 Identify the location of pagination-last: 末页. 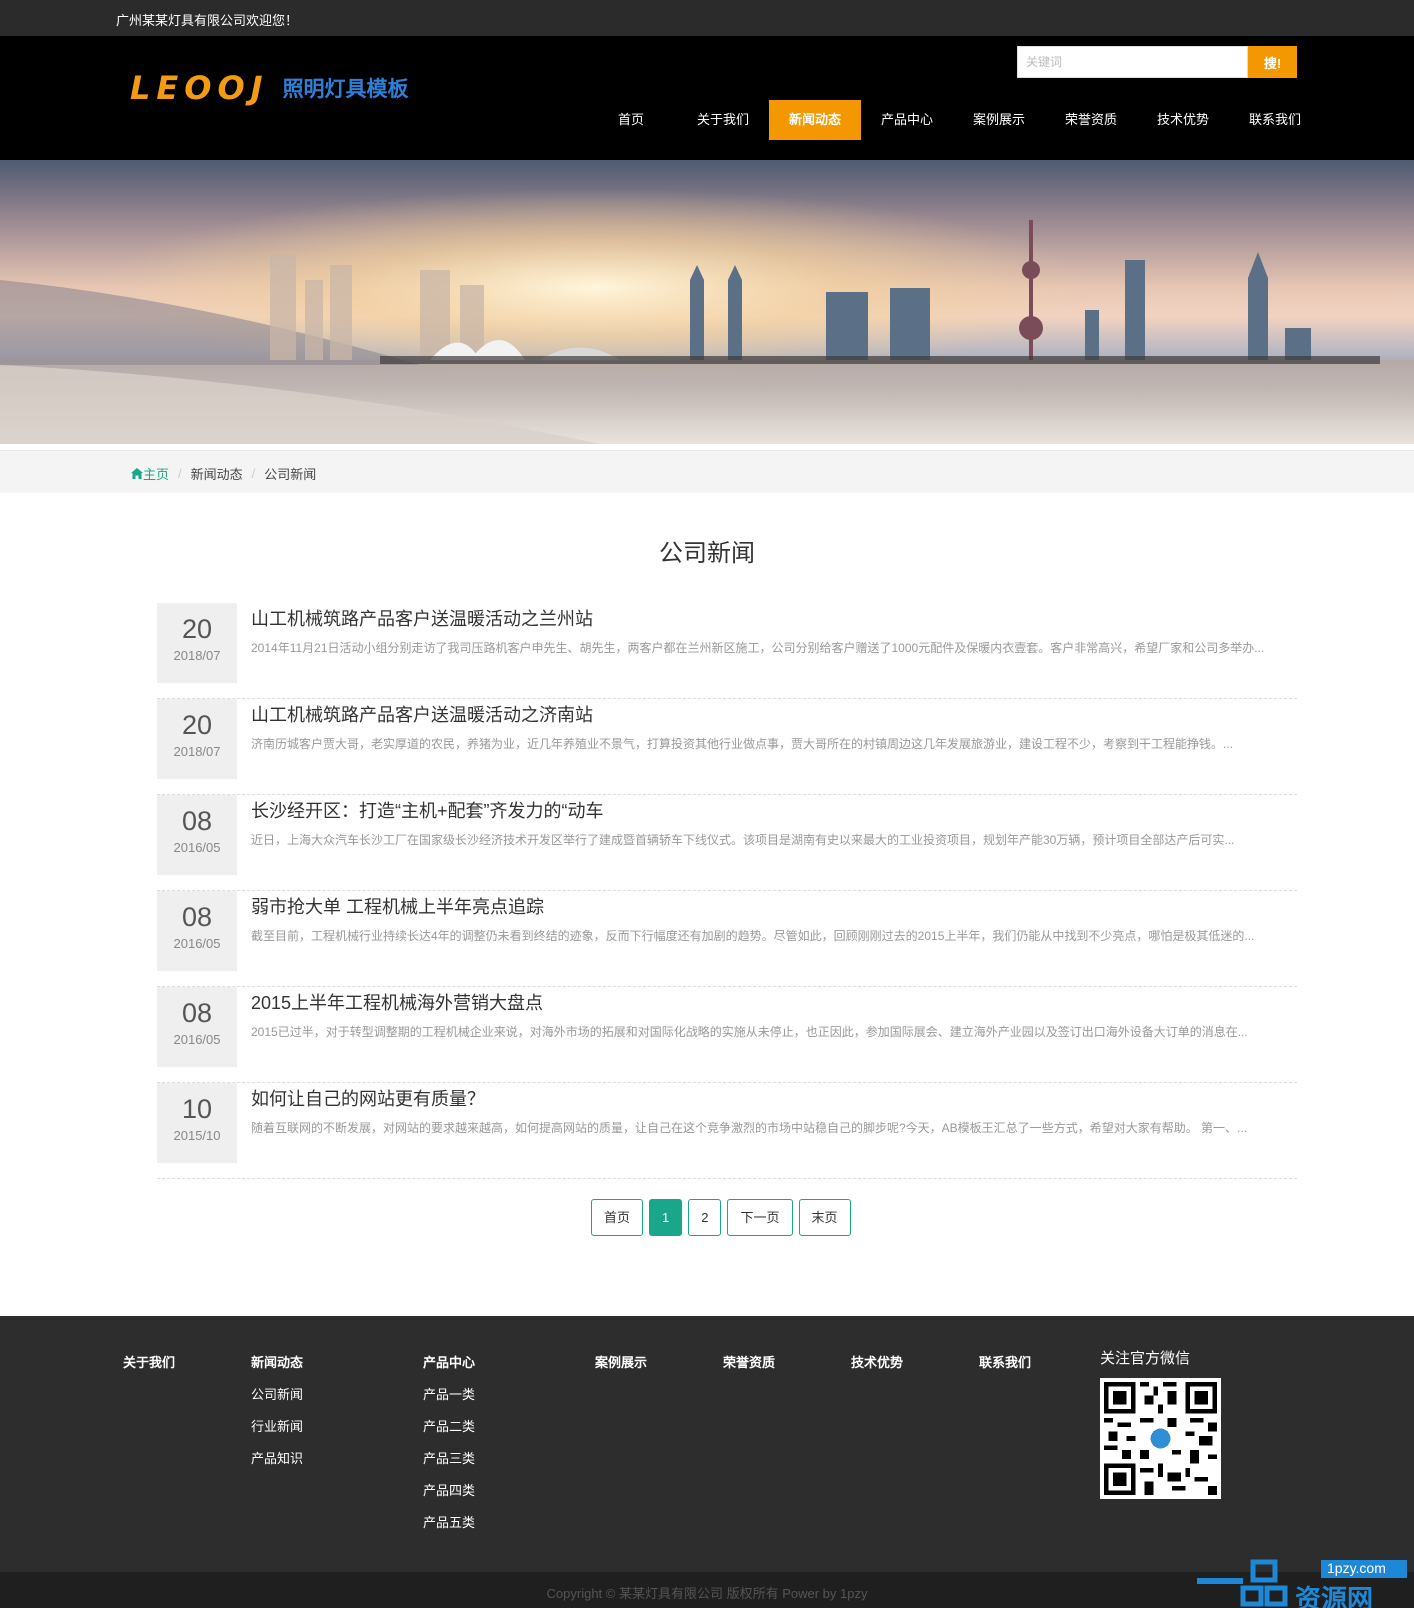
(824, 1217).